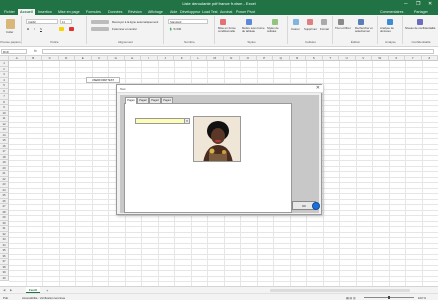 The height and width of the screenshot is (300, 438). Describe the element at coordinates (215, 58) in the screenshot. I see `column-header: M` at that location.